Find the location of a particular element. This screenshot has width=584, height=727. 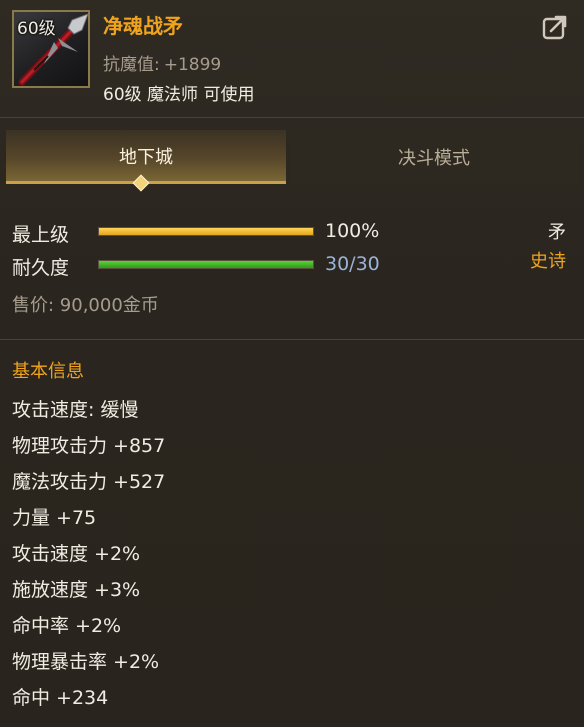

magic-resist-line: 抗魔值: +1899 is located at coordinates (162, 62).